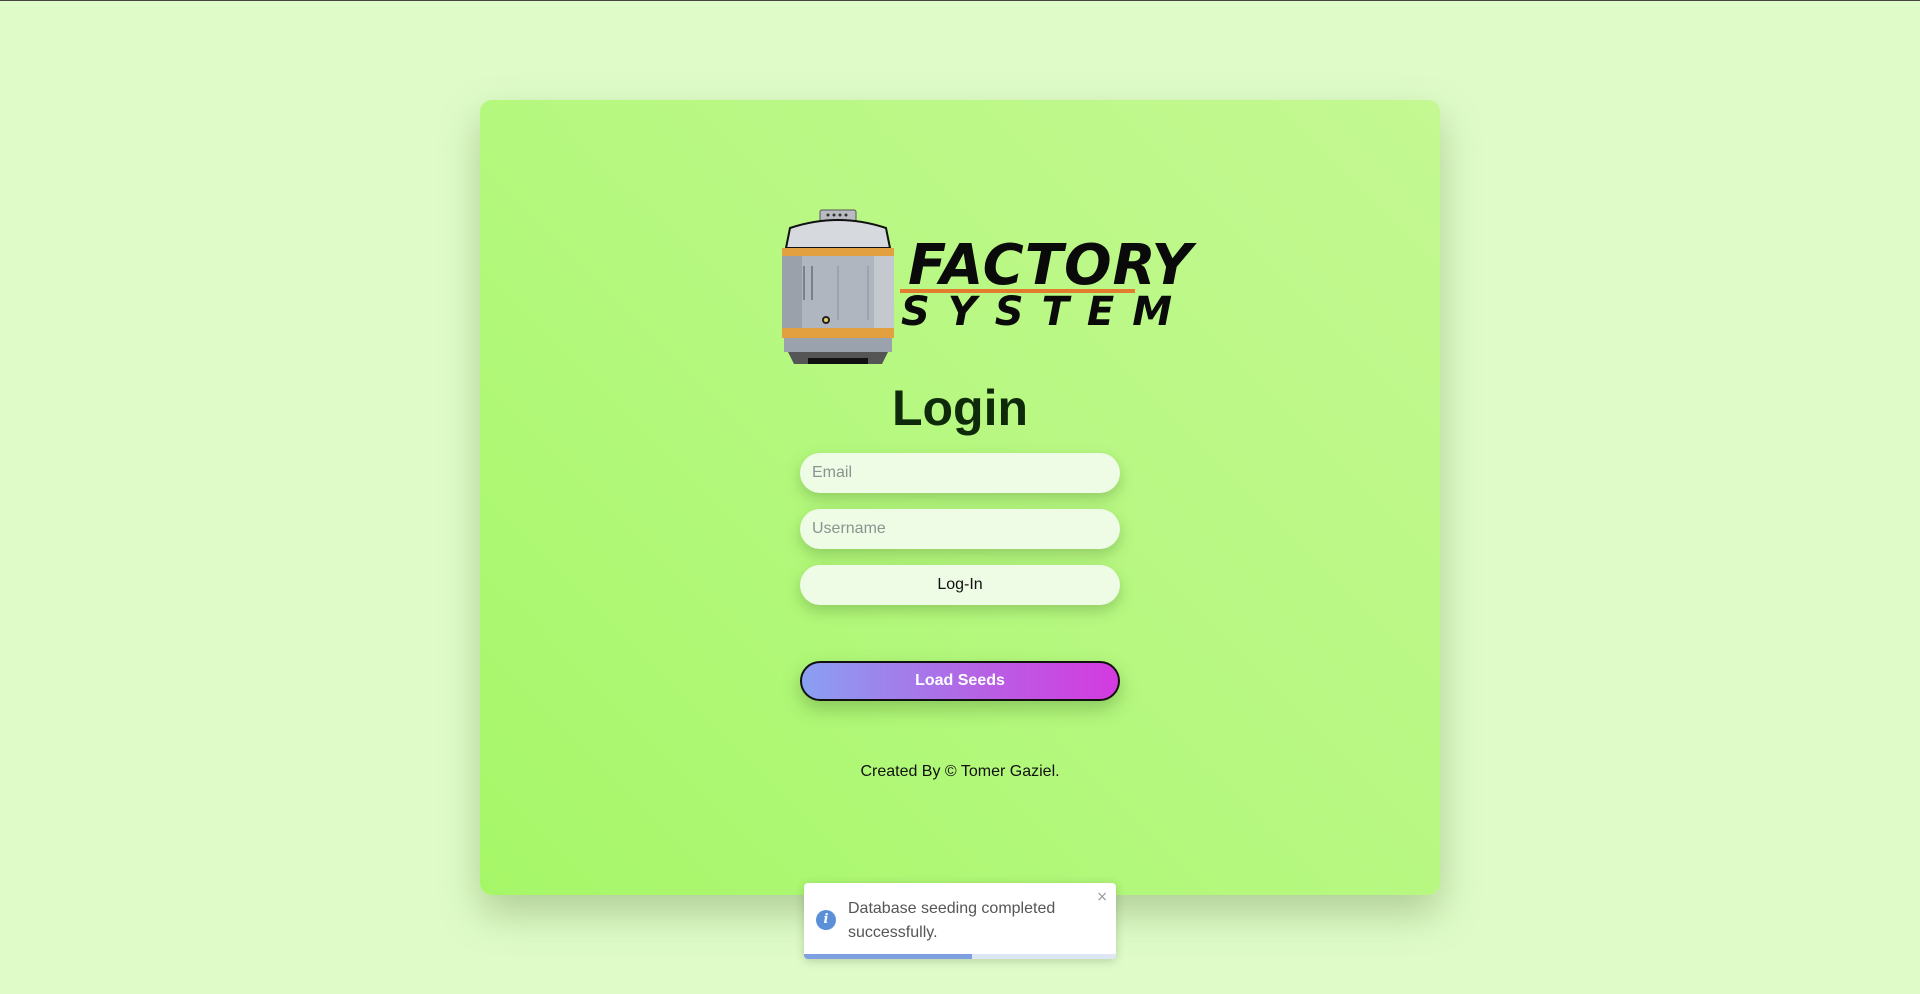 This screenshot has width=1920, height=994. I want to click on footer-credit: Created By © Tomer Gaziel., so click(960, 771).